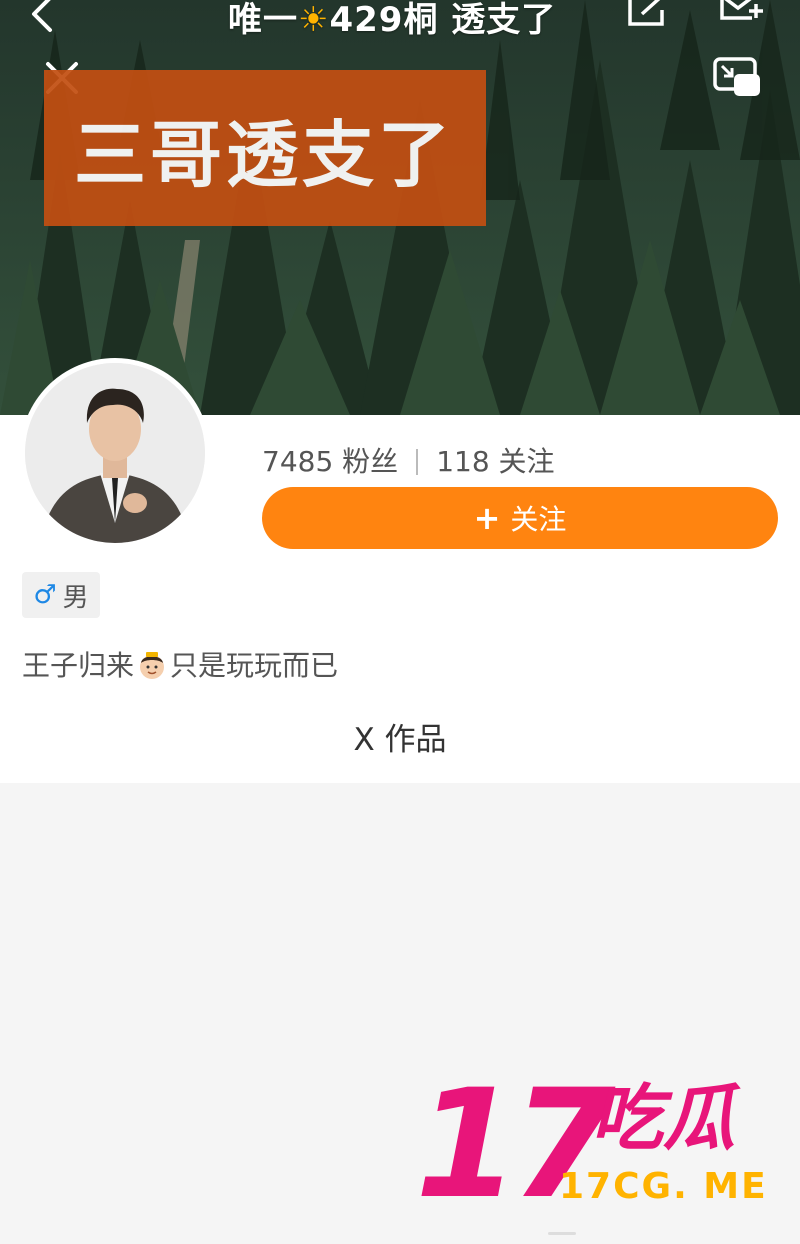  I want to click on pip-button, so click(737, 77).